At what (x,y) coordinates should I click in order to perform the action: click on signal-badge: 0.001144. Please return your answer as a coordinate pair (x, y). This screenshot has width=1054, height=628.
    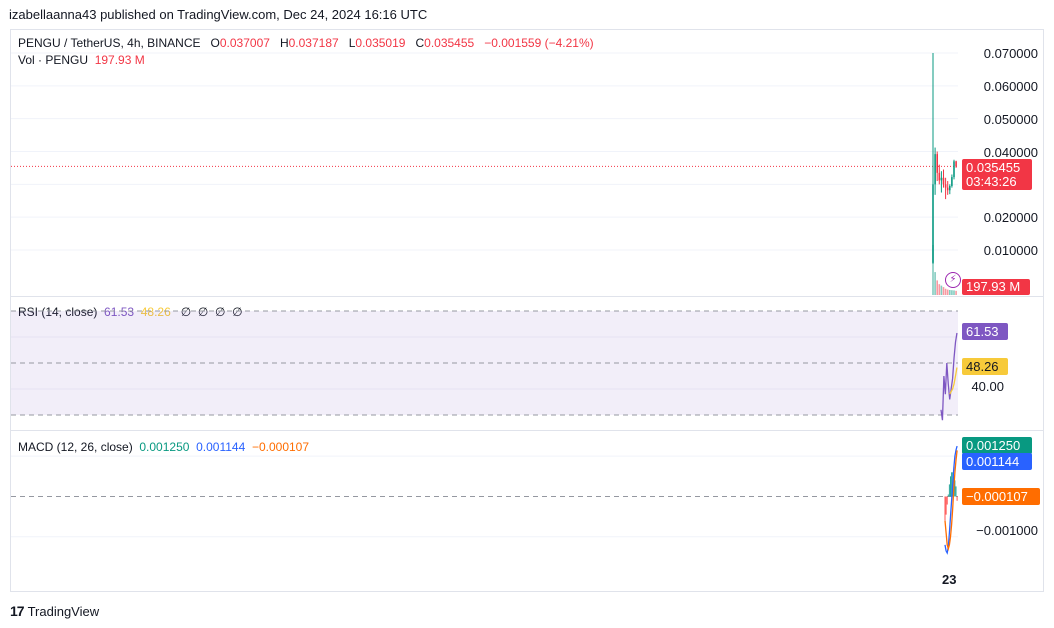
    Looking at the image, I should click on (997, 461).